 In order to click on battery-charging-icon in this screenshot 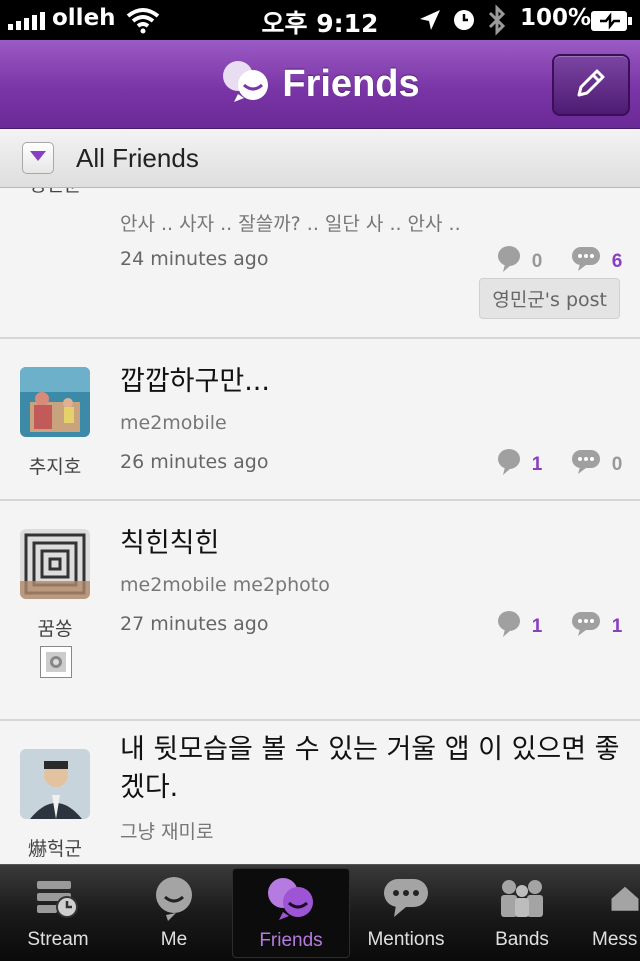, I will do `click(612, 23)`.